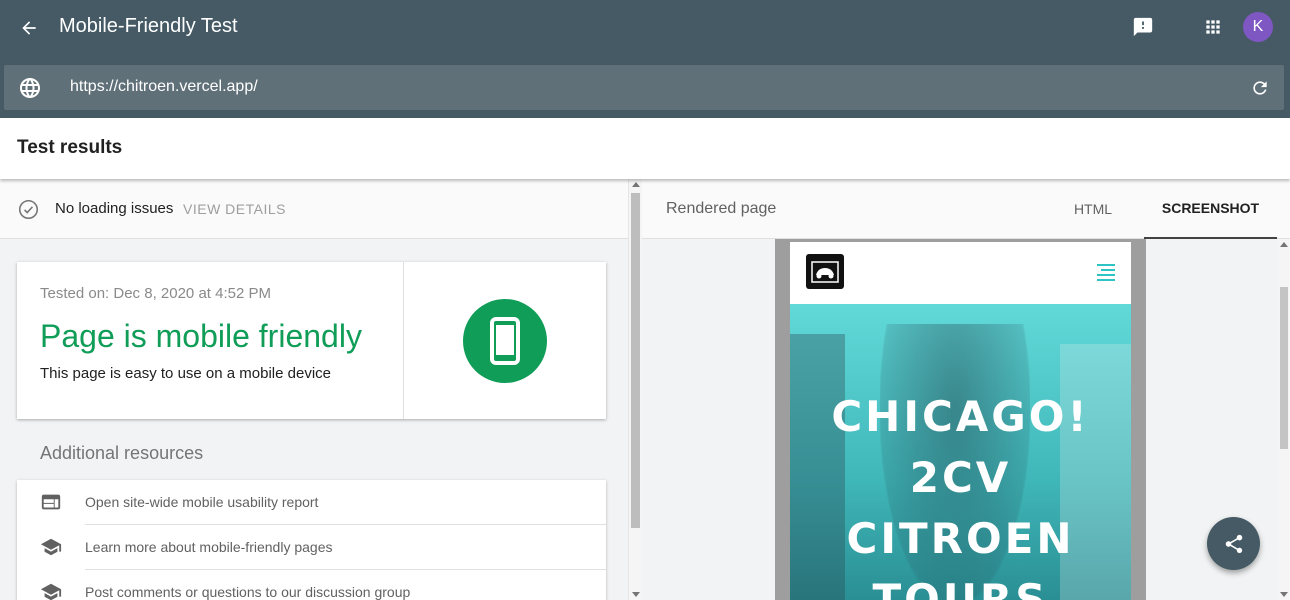 Image resolution: width=1290 pixels, height=600 pixels. Describe the element at coordinates (1258, 27) in the screenshot. I see `avatar: K` at that location.